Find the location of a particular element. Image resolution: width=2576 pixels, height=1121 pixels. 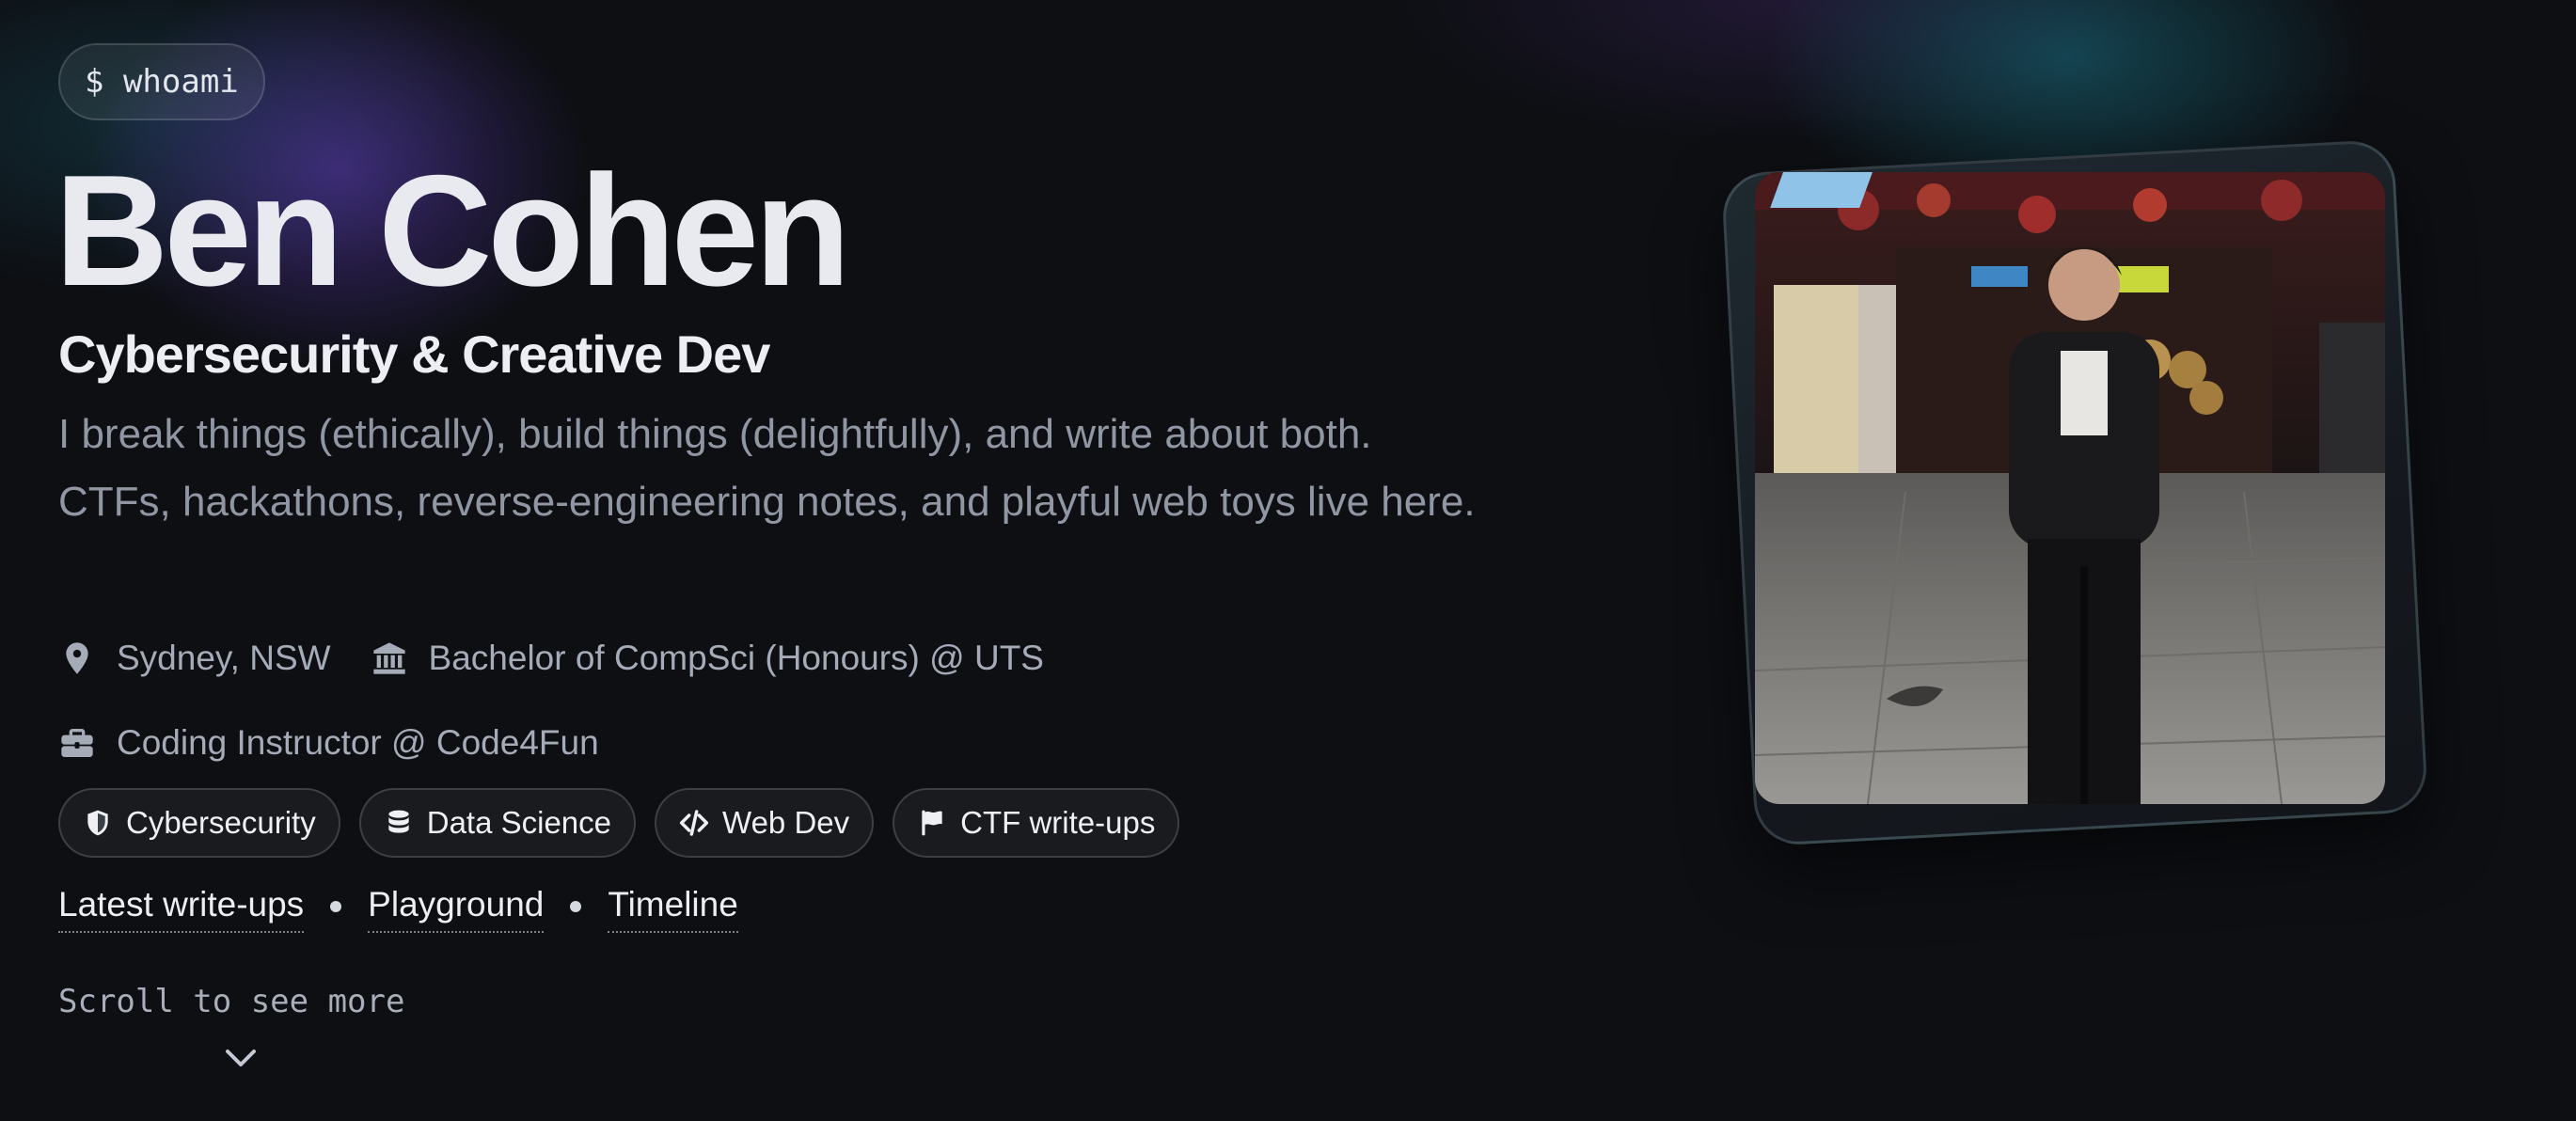

link-timeline: Timeline is located at coordinates (673, 906).